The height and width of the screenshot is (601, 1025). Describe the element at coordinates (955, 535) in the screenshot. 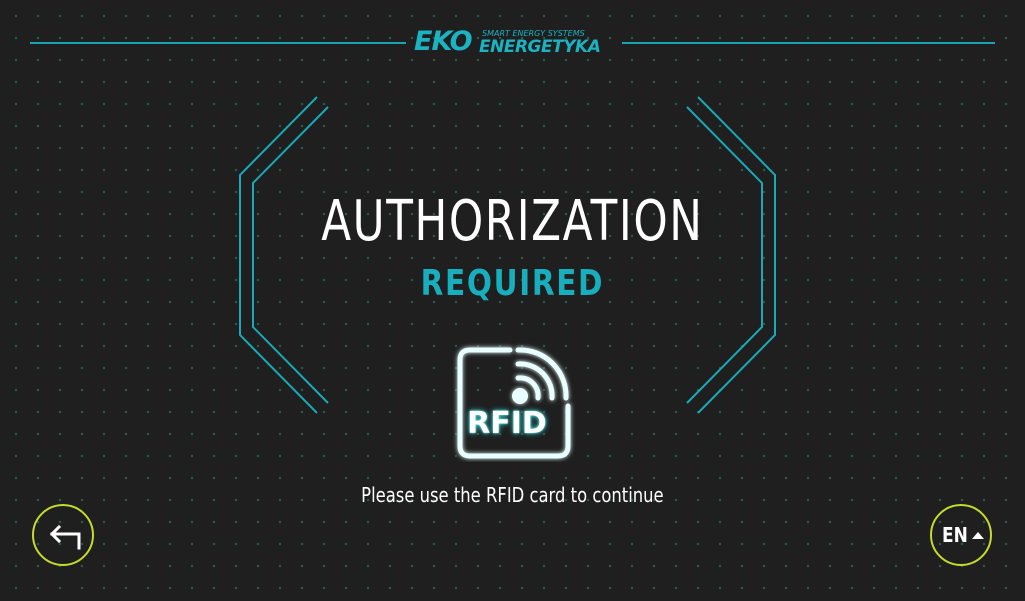

I see `language-label: EN` at that location.